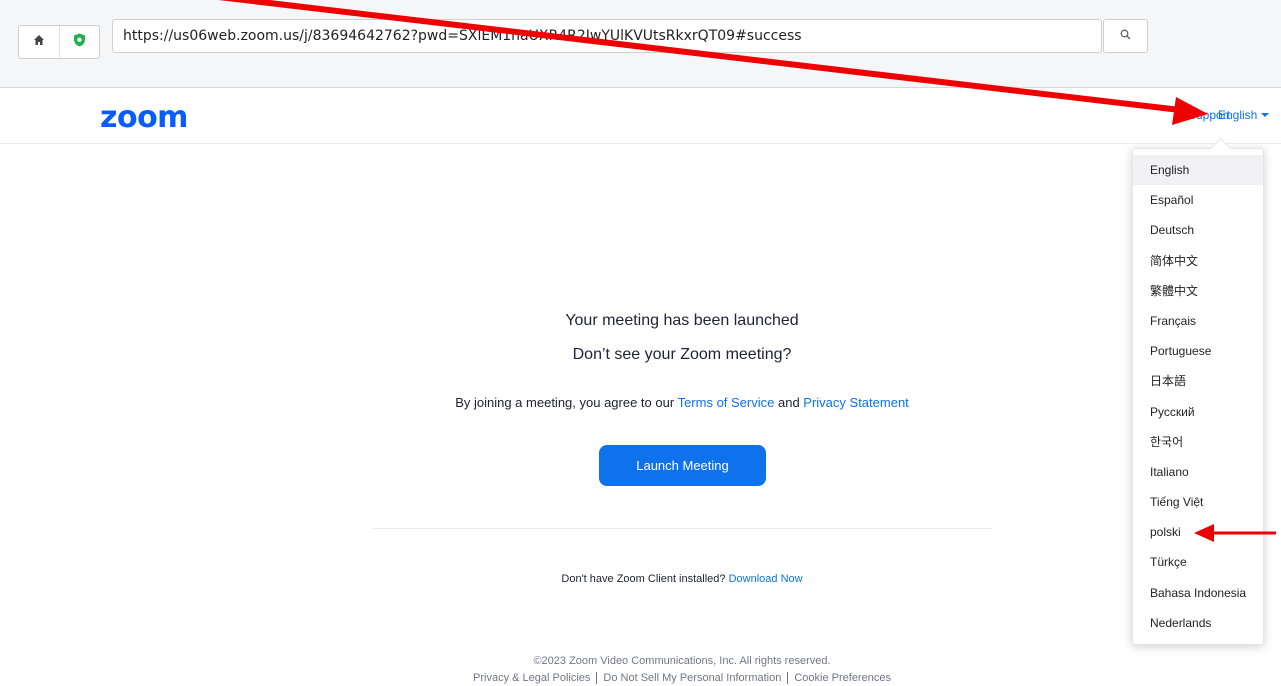  What do you see at coordinates (766, 579) in the screenshot?
I see `download-now-link: Download Now` at bounding box center [766, 579].